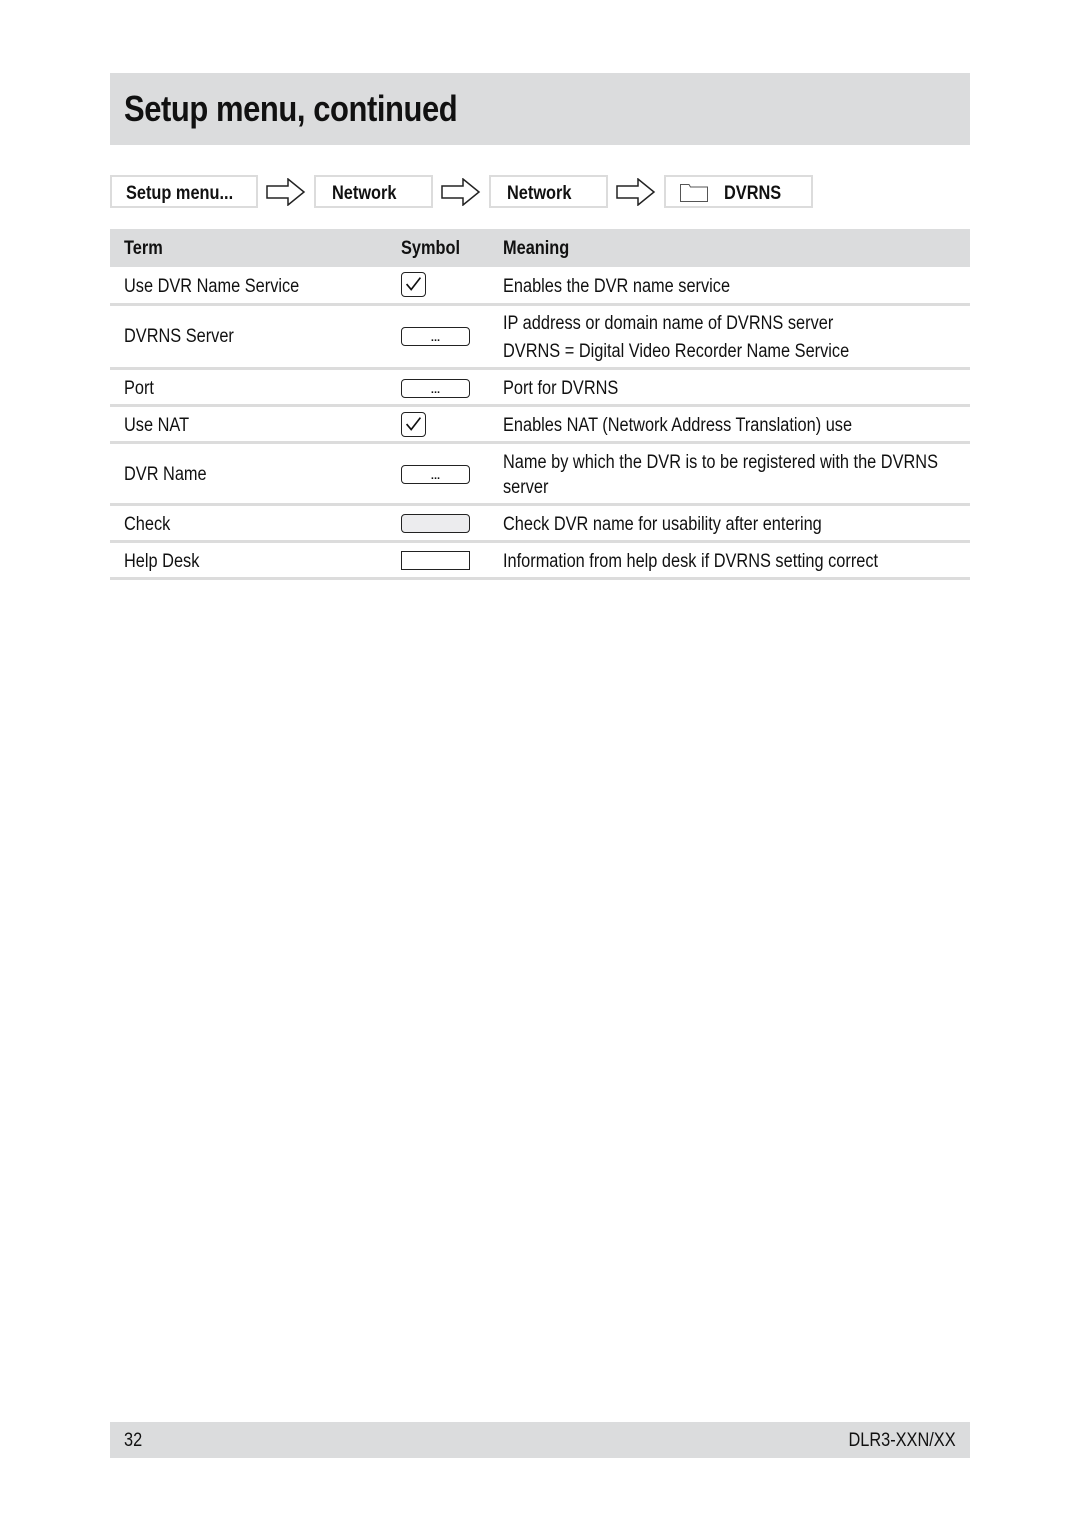  I want to click on page-number: 32, so click(133, 1440).